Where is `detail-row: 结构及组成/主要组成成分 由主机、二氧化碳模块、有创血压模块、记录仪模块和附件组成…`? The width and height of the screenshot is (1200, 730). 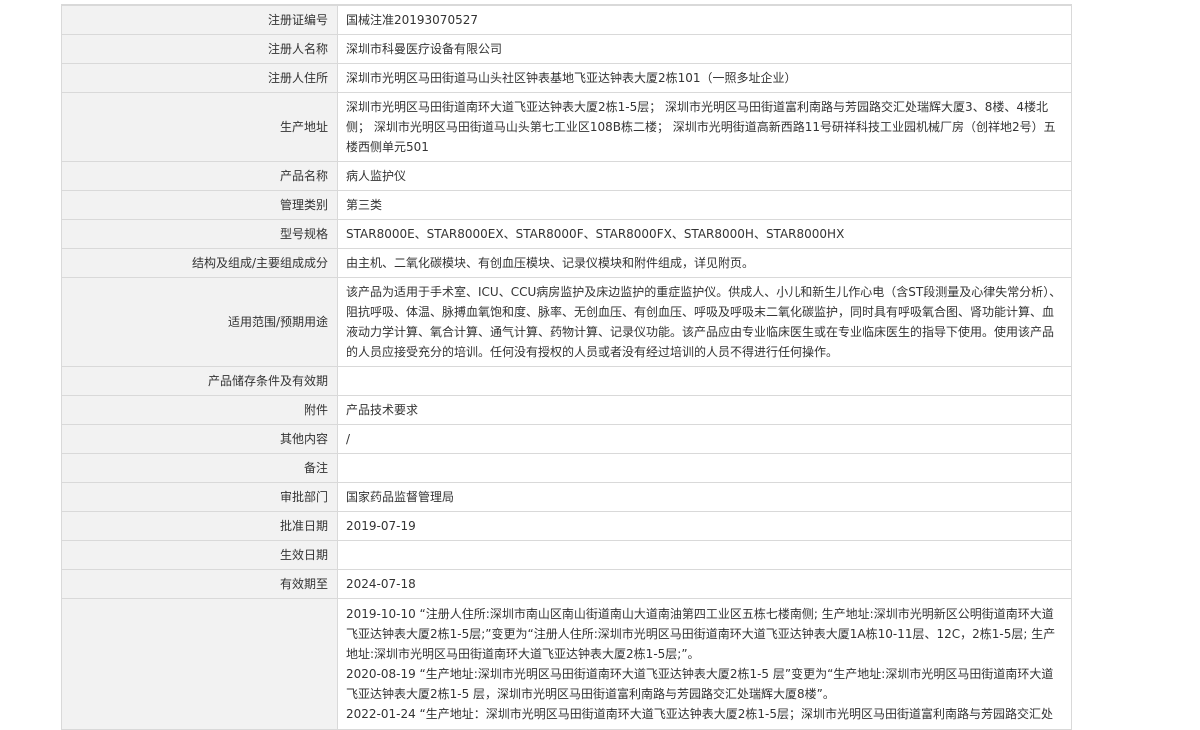
detail-row: 结构及组成/主要组成成分 由主机、二氧化碳模块、有创血压模块、记录仪模块和附件组成… is located at coordinates (566, 263).